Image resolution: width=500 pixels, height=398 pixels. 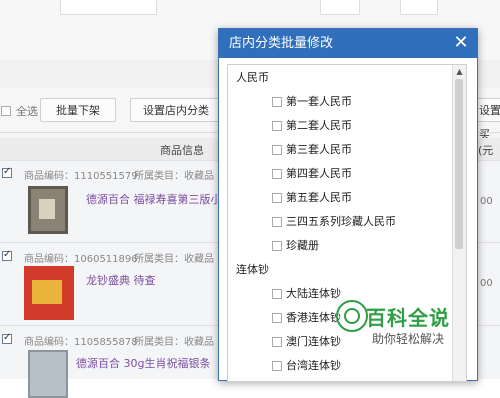 What do you see at coordinates (302, 245) in the screenshot?
I see `category-label: 珍藏册` at bounding box center [302, 245].